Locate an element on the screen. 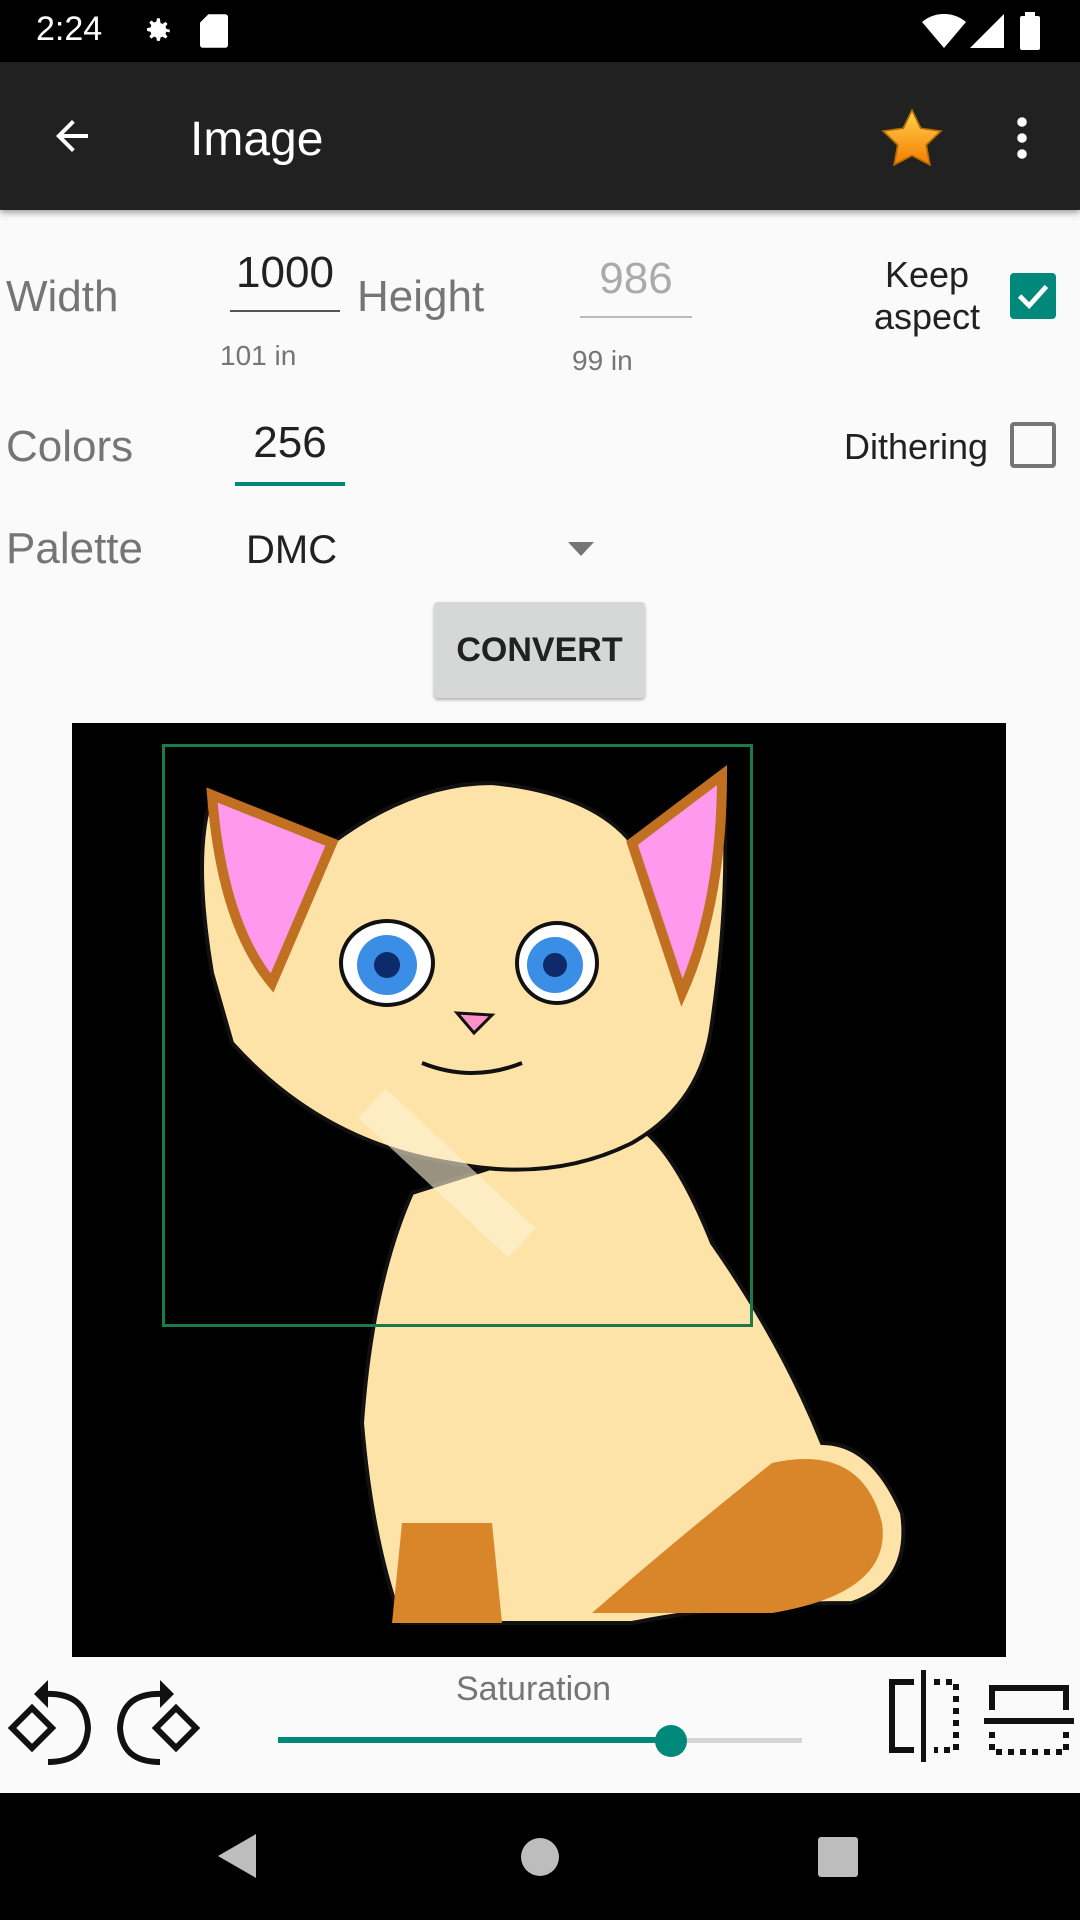 This screenshot has height=1920, width=1080. dithering-label: Dithering is located at coordinates (916, 446).